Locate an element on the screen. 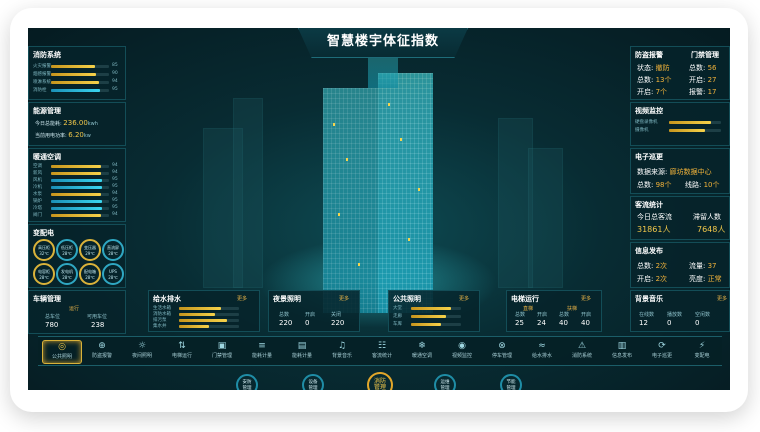  bottom-module-button: 节能 管理 is located at coordinates (511, 382).